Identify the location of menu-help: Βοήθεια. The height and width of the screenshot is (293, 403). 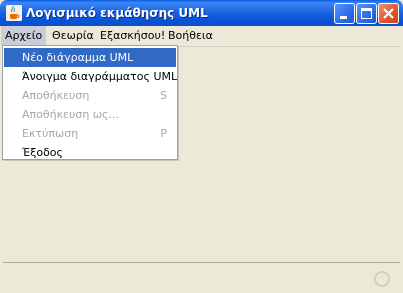
(190, 35).